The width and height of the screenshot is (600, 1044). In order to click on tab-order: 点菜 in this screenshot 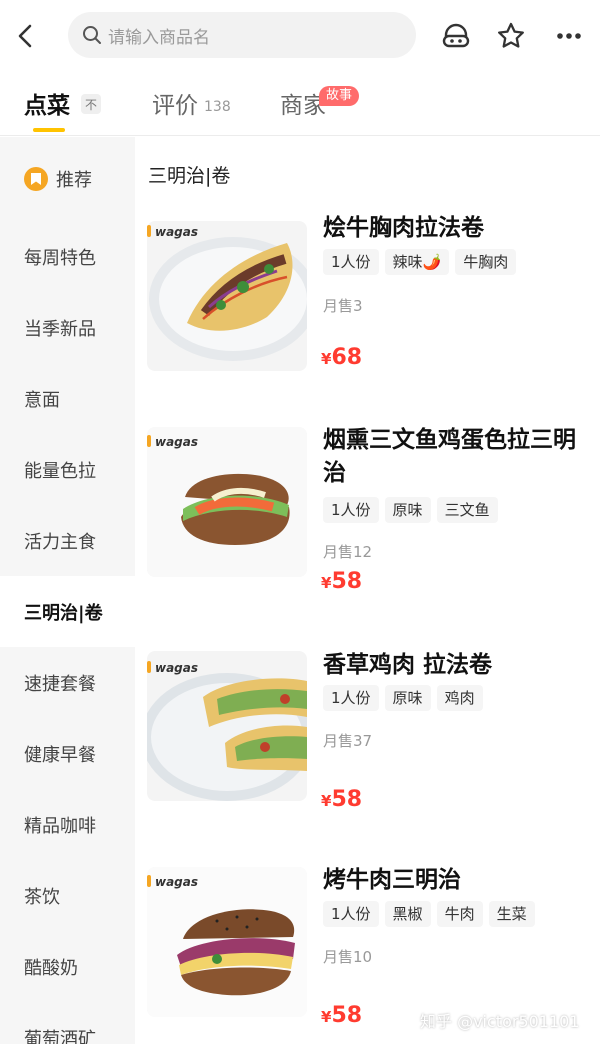, I will do `click(47, 103)`.